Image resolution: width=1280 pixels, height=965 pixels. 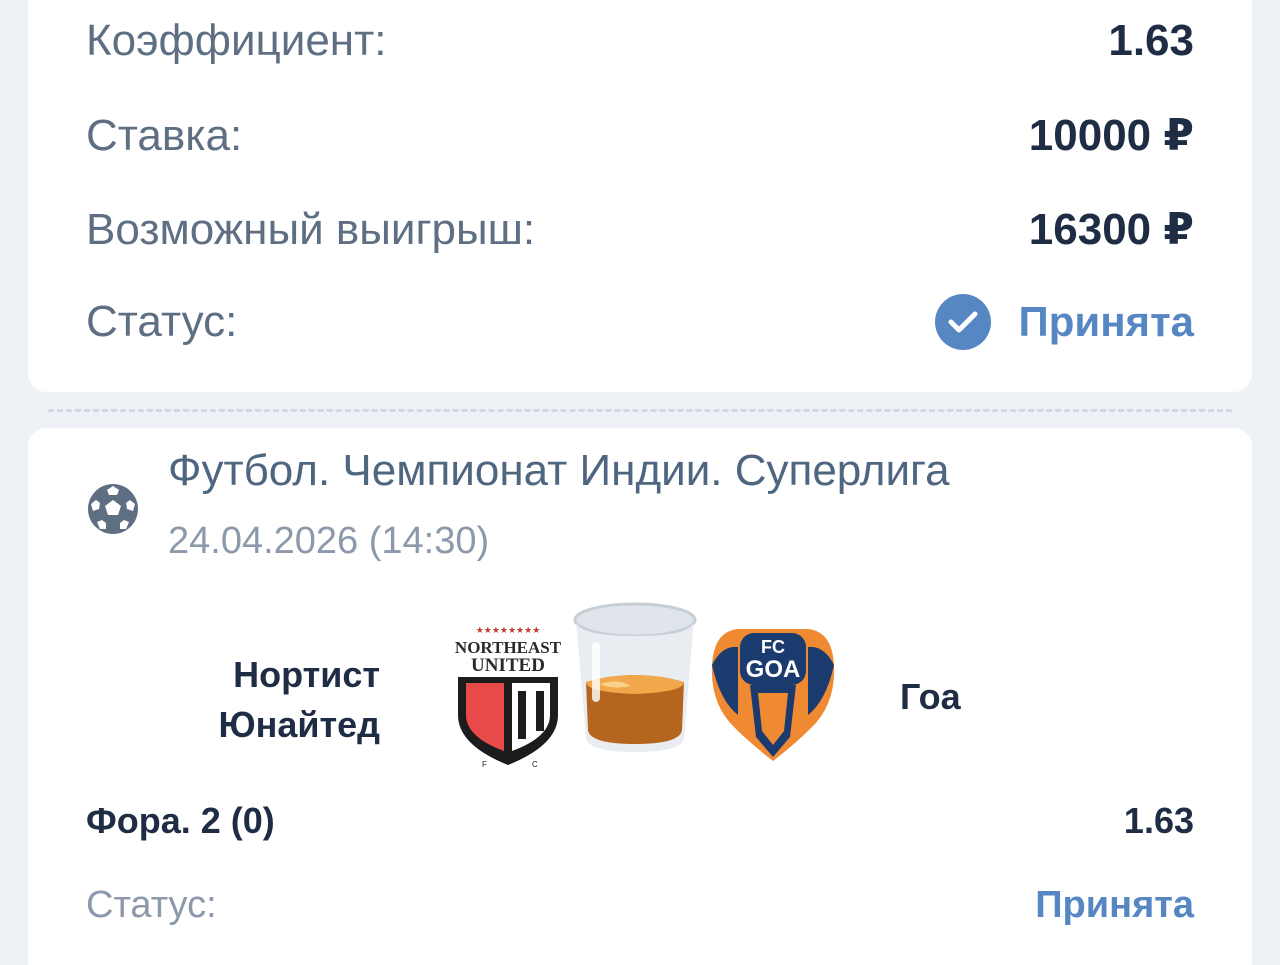 I want to click on potential-win-row: Возможный выигрыш: 16300 ₽, so click(x=640, y=229).